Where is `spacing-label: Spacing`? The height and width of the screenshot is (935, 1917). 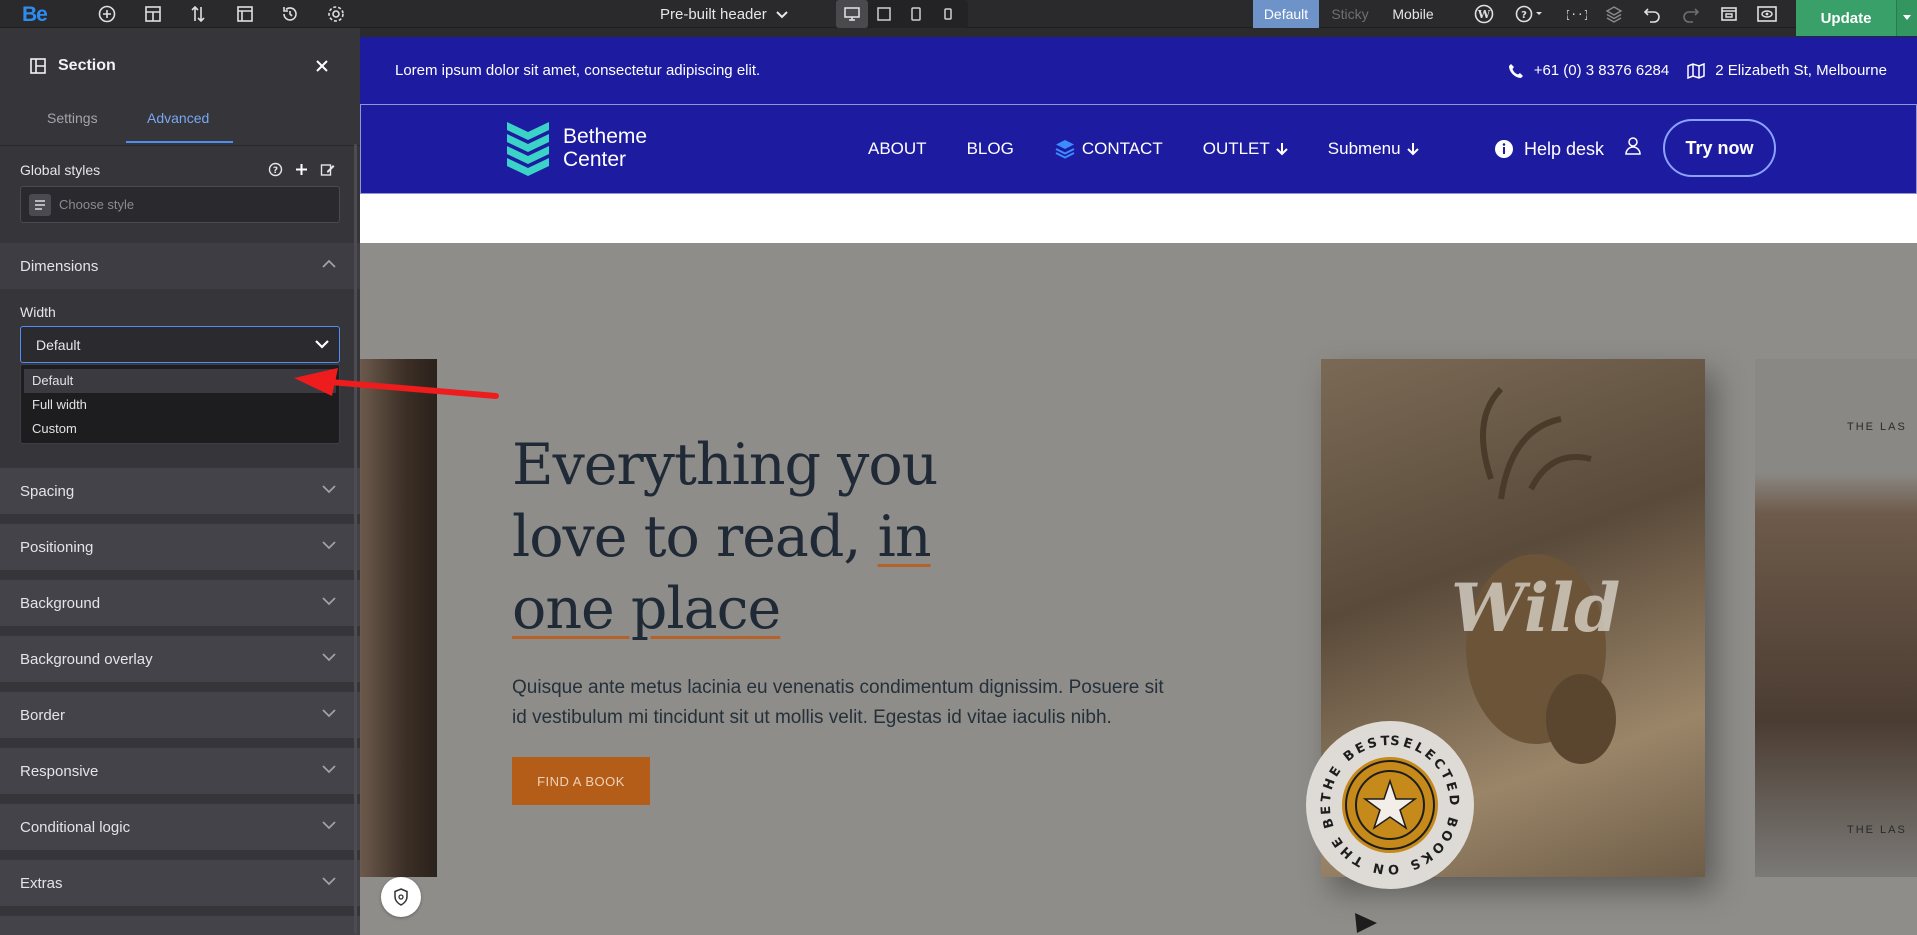 spacing-label: Spacing is located at coordinates (47, 491).